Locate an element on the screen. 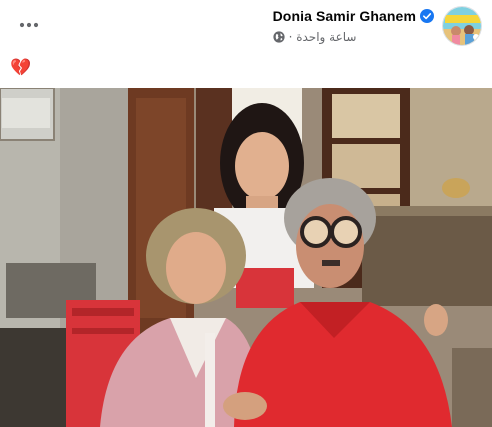 Image resolution: width=492 pixels, height=427 pixels. author-avatar is located at coordinates (462, 26).